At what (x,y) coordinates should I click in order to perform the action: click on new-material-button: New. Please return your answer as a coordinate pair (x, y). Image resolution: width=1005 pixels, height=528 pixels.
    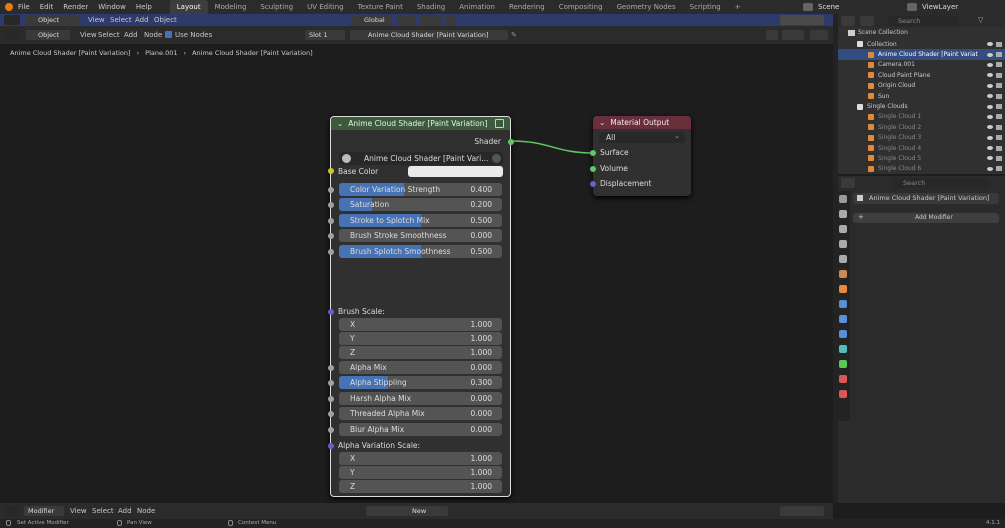
    Looking at the image, I should click on (407, 511).